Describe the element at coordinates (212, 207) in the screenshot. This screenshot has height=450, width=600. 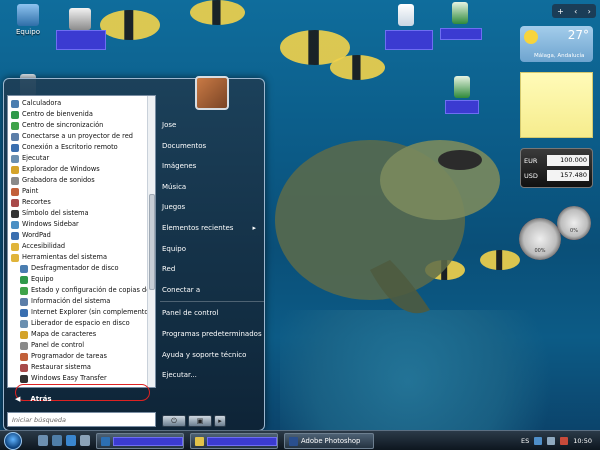
I see `right-item-games: Juegos` at that location.